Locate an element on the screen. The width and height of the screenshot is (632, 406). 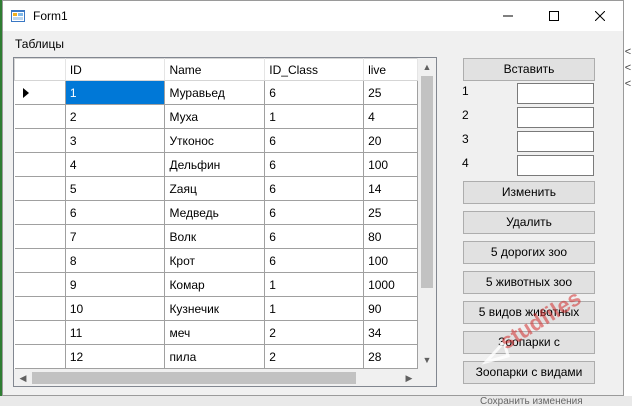
cell-id: 6 is located at coordinates (115, 212).